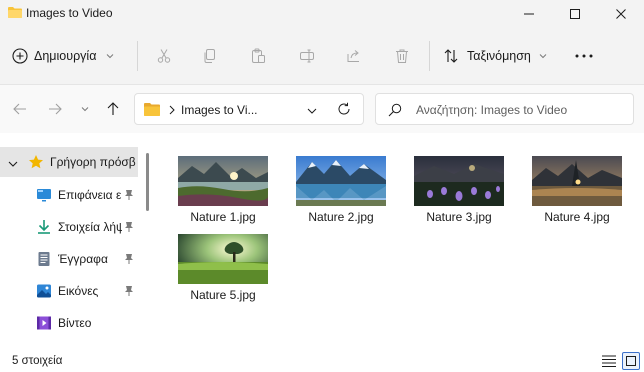  I want to click on arrow-left-icon, so click(19, 109).